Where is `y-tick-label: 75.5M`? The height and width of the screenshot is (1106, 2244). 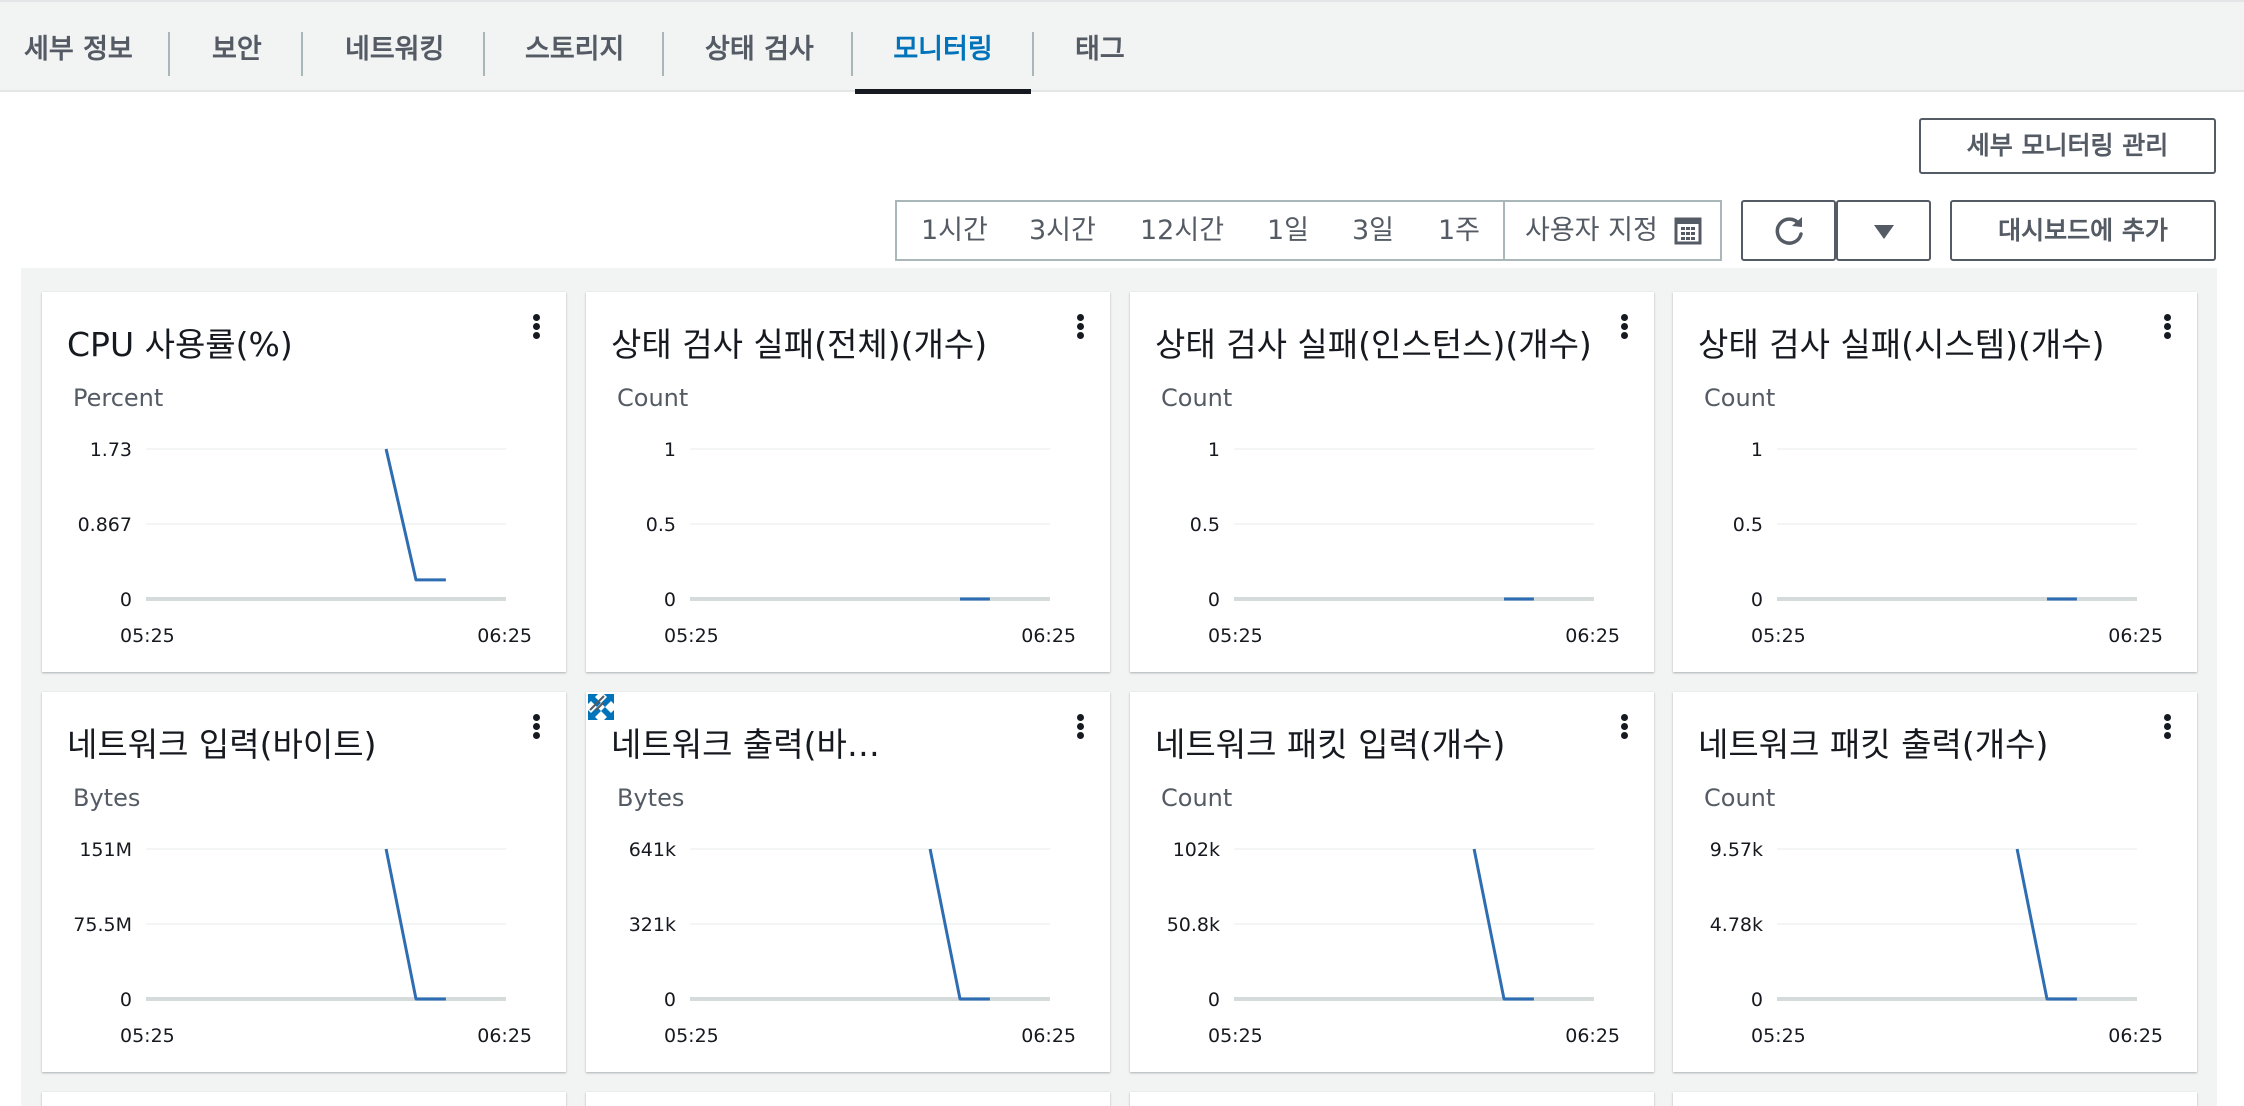
y-tick-label: 75.5M is located at coordinates (102, 925).